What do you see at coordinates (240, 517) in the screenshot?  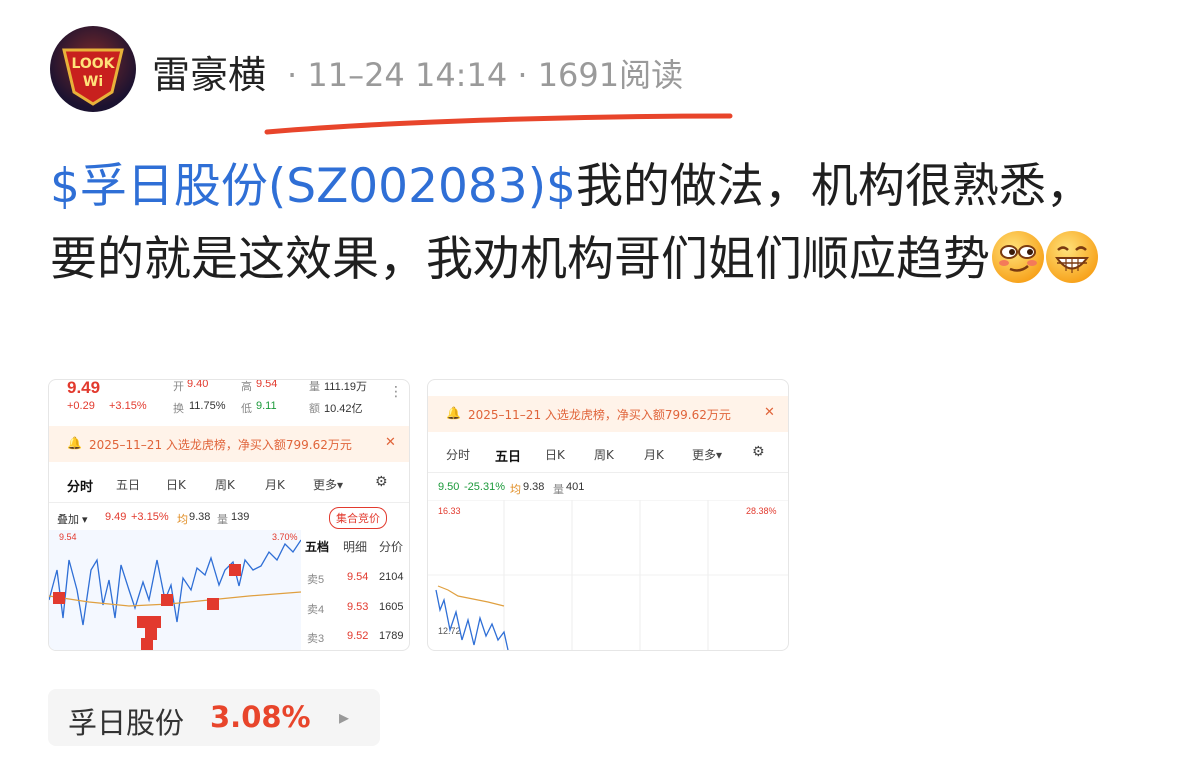 I see `vol-value: 139` at bounding box center [240, 517].